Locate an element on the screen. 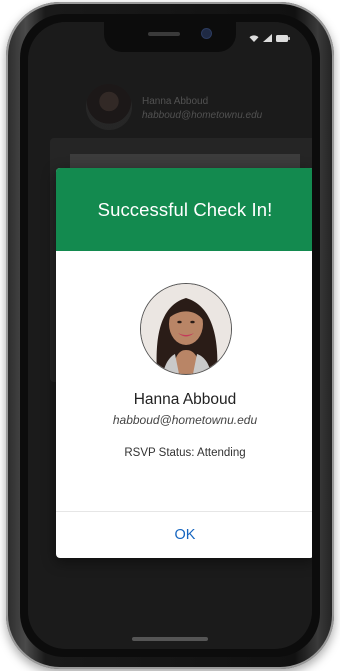  notch is located at coordinates (170, 37).